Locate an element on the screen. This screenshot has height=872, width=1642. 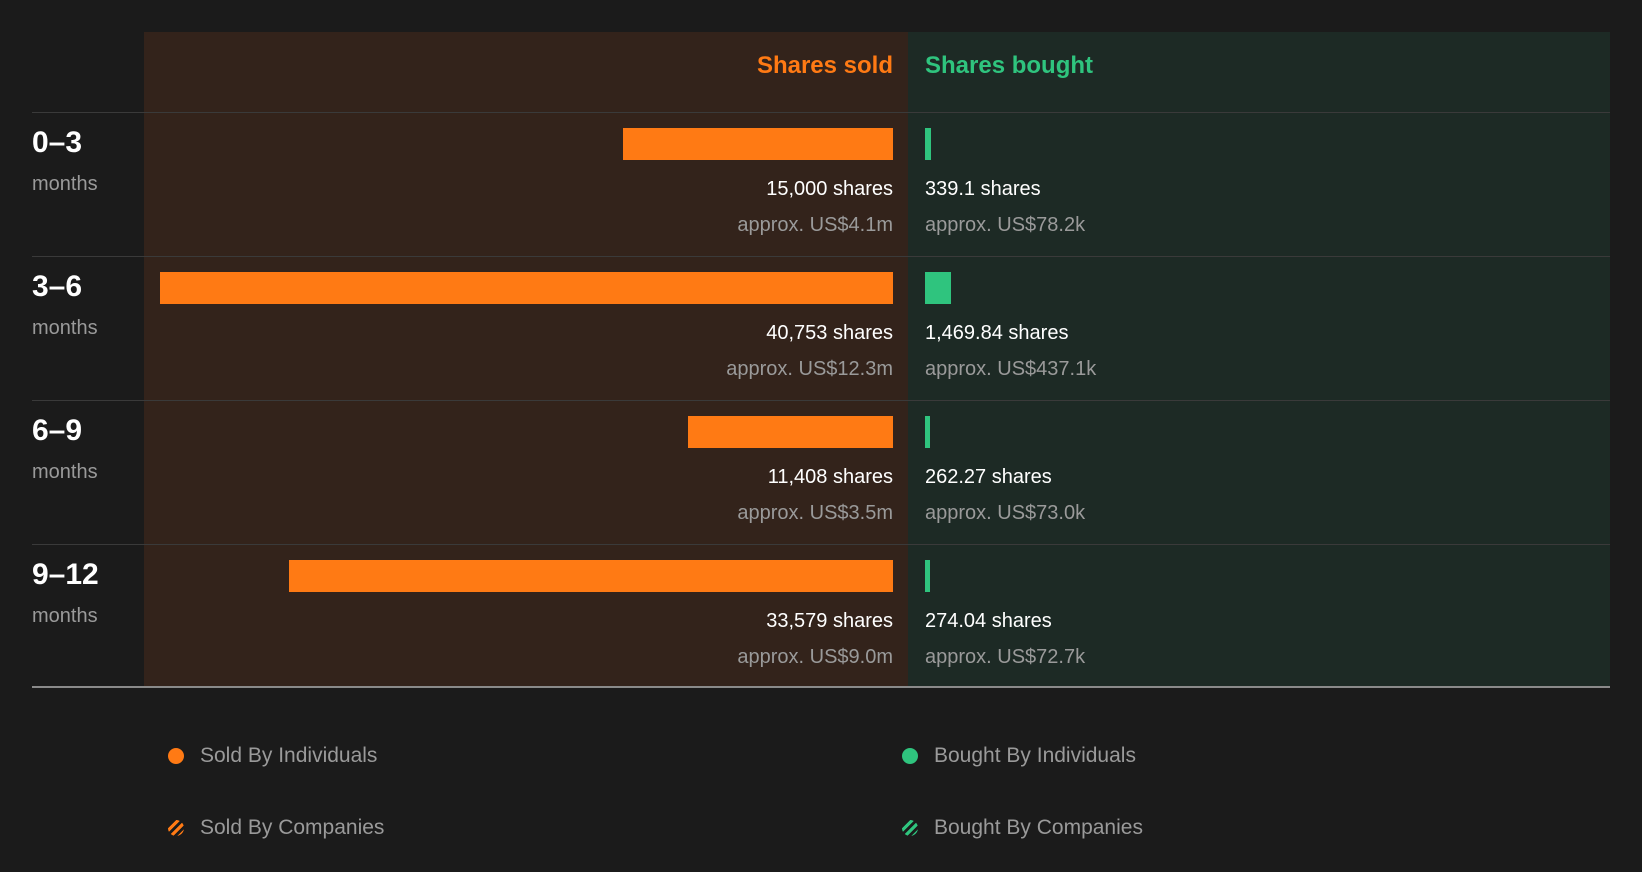
row-period-label: 6–9 is located at coordinates (57, 430).